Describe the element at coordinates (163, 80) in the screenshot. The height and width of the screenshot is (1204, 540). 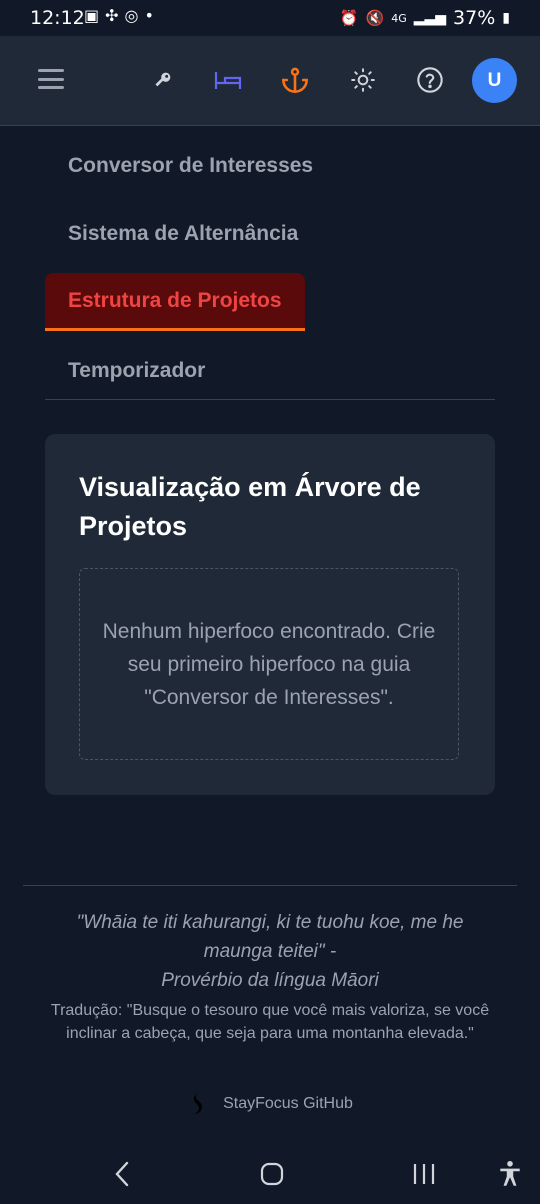
I see `key-icon` at that location.